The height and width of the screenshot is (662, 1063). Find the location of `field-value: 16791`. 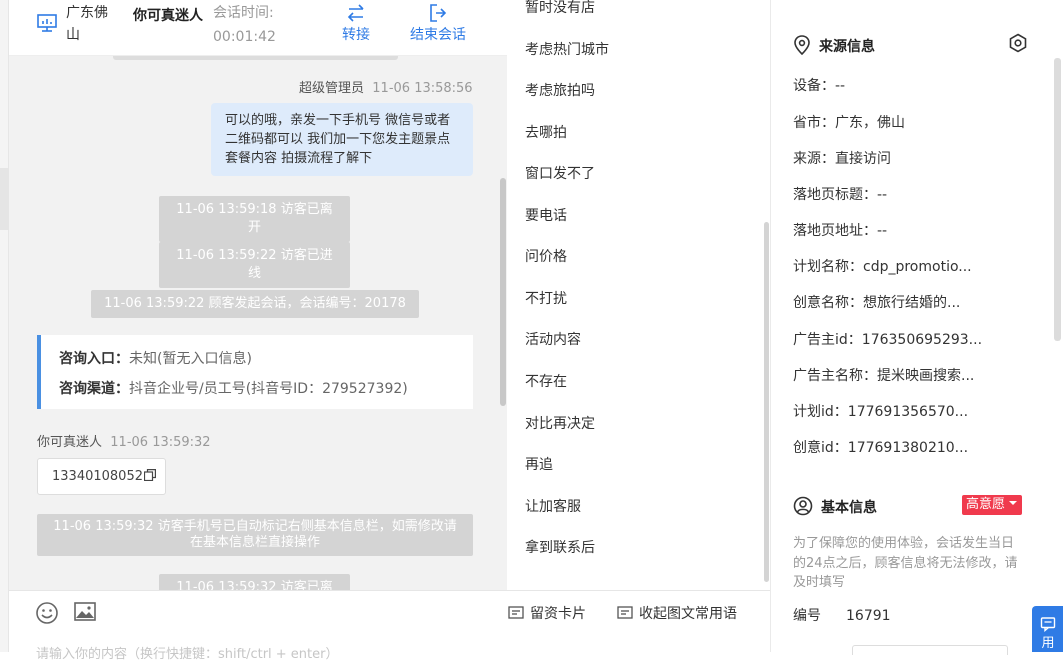

field-value: 16791 is located at coordinates (868, 616).